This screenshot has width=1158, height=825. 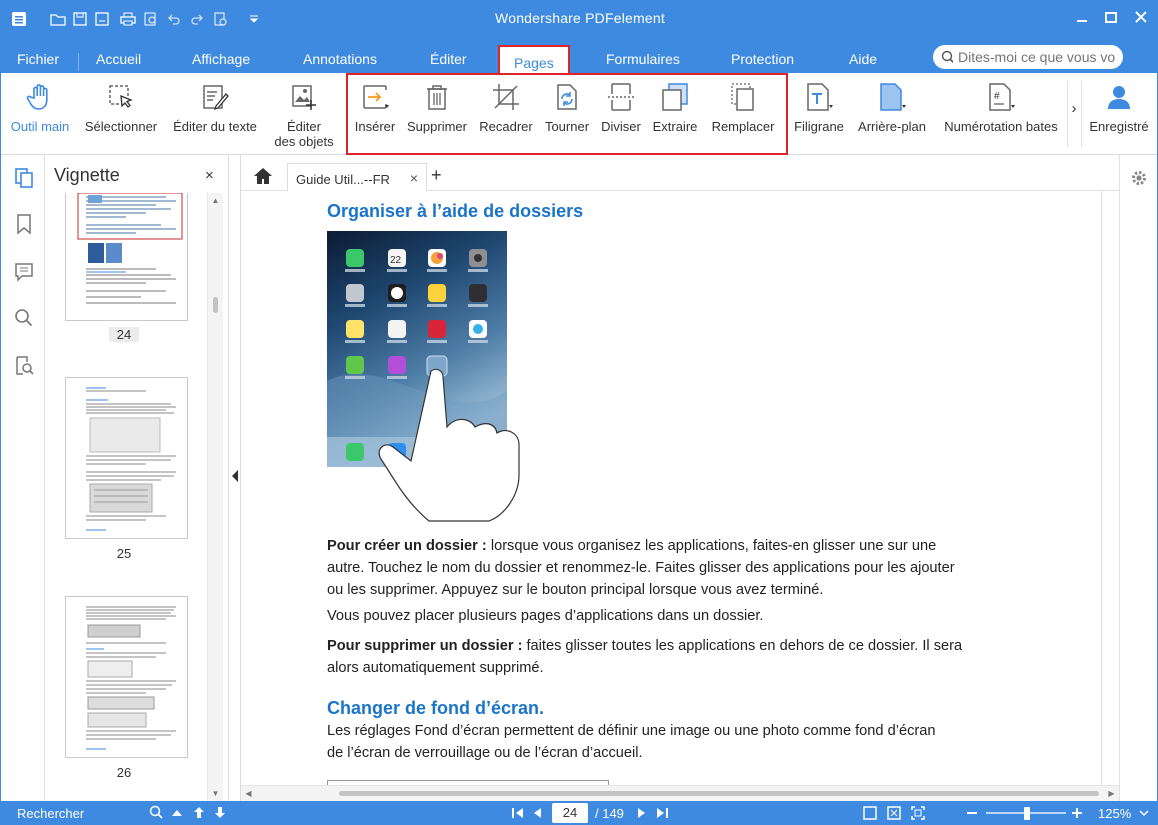 I want to click on edit-objects-icon, so click(x=304, y=97).